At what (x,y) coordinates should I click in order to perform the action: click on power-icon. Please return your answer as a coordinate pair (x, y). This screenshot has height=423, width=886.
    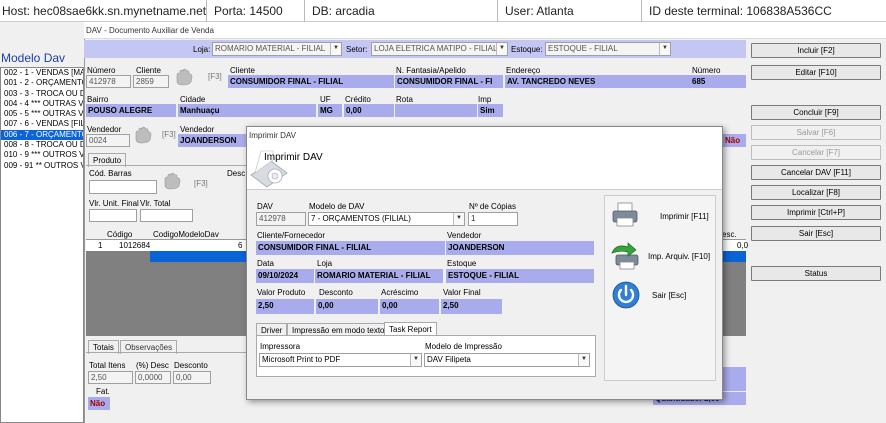
    Looking at the image, I should click on (626, 295).